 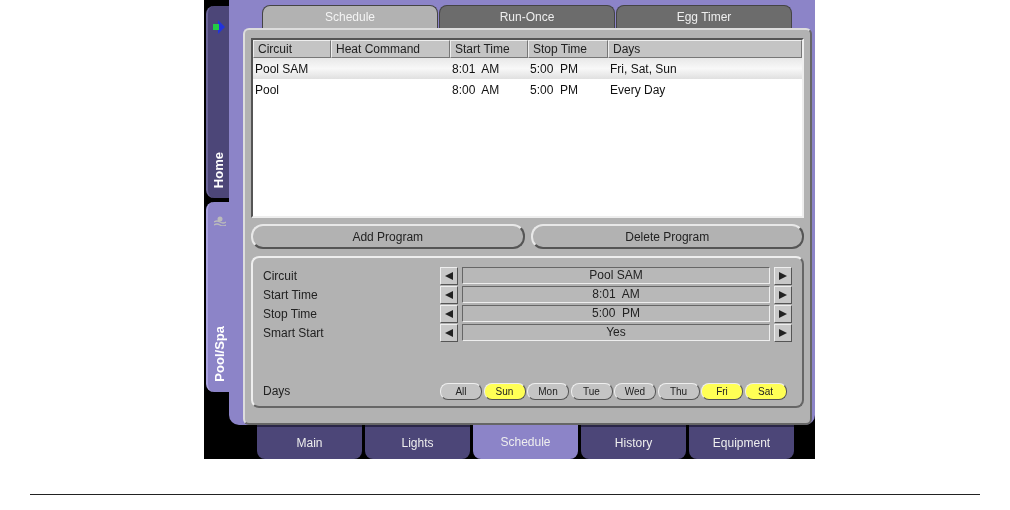 What do you see at coordinates (461, 391) in the screenshot?
I see `day-toggle: All` at bounding box center [461, 391].